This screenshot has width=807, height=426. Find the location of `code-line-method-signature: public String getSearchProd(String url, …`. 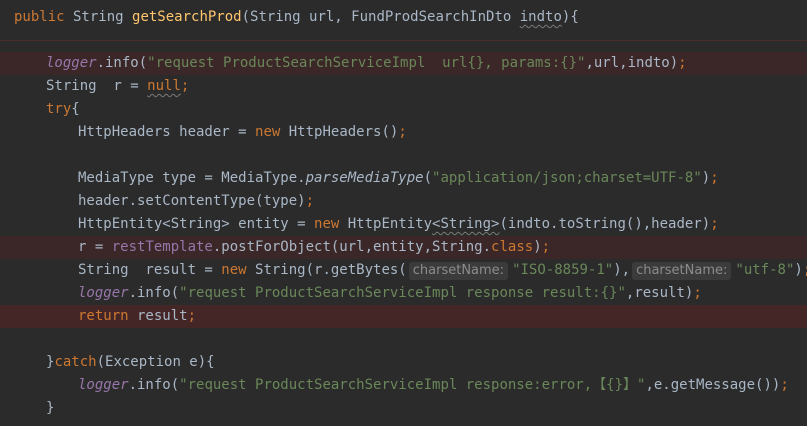

code-line-method-signature: public String getSearchProd(String url, … is located at coordinates (403, 17).